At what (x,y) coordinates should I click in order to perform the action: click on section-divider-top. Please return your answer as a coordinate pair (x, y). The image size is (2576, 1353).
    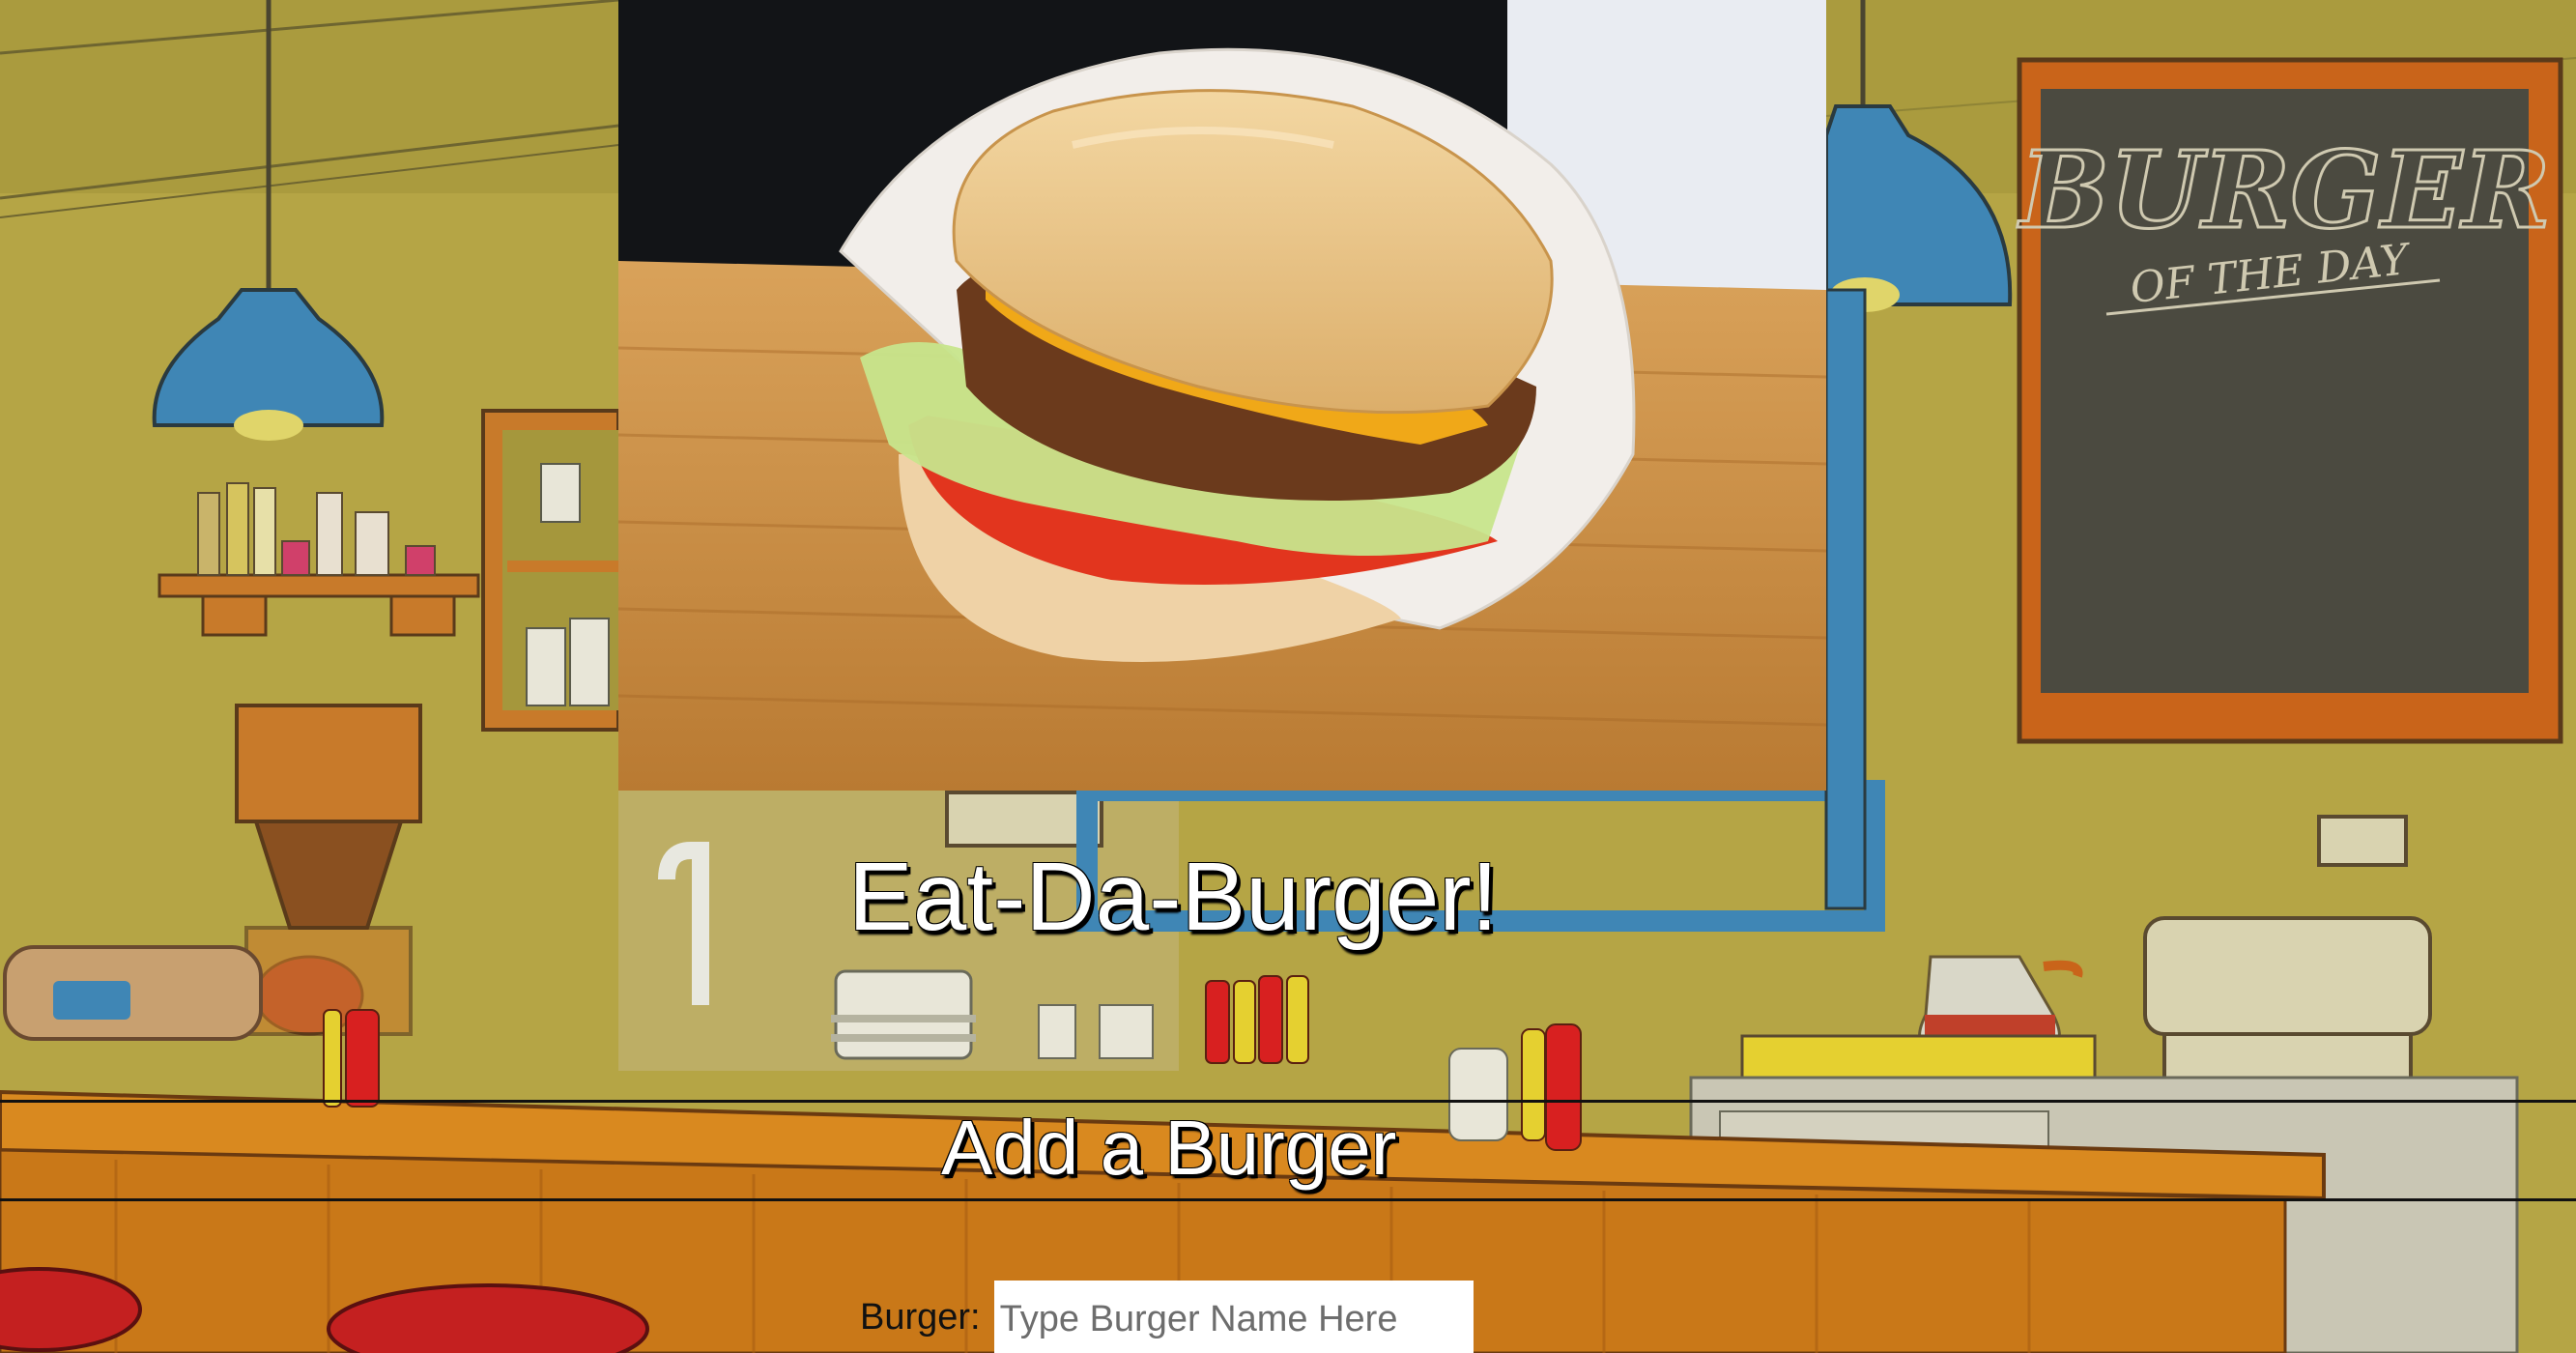
    Looking at the image, I should click on (1288, 1101).